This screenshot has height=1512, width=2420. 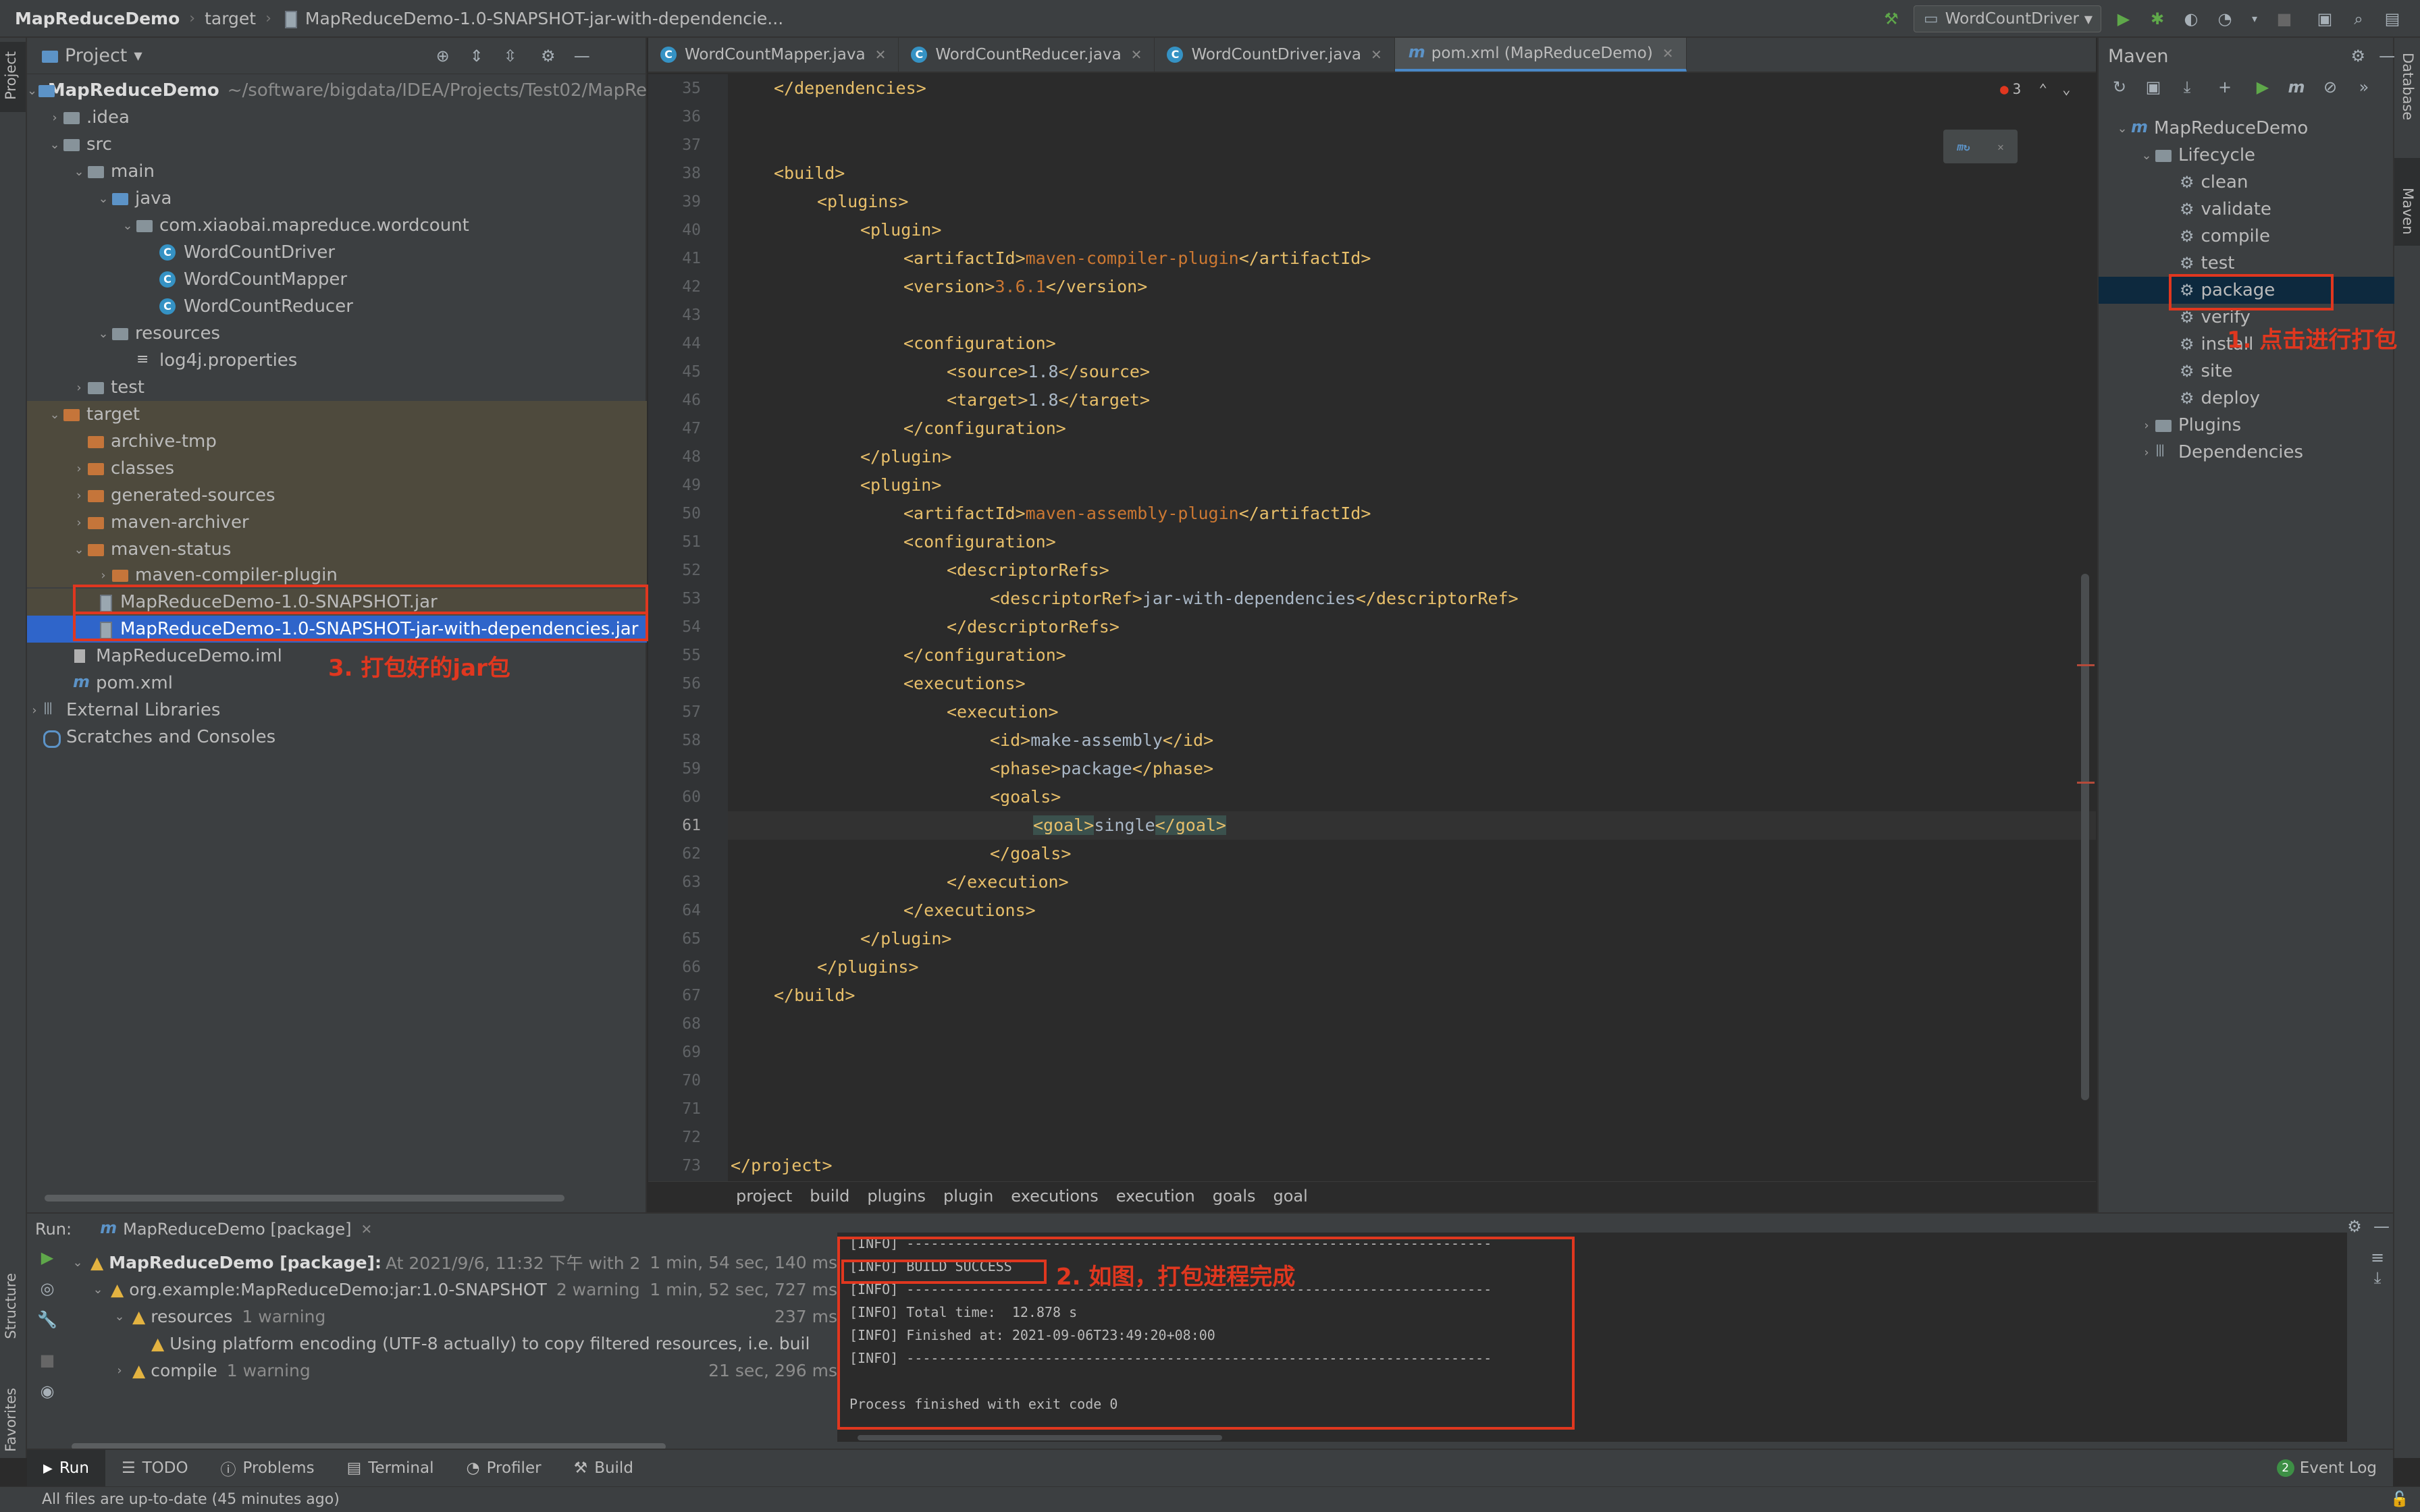 What do you see at coordinates (2246, 452) in the screenshot?
I see `maven-dependencies-row: › Dependencies` at bounding box center [2246, 452].